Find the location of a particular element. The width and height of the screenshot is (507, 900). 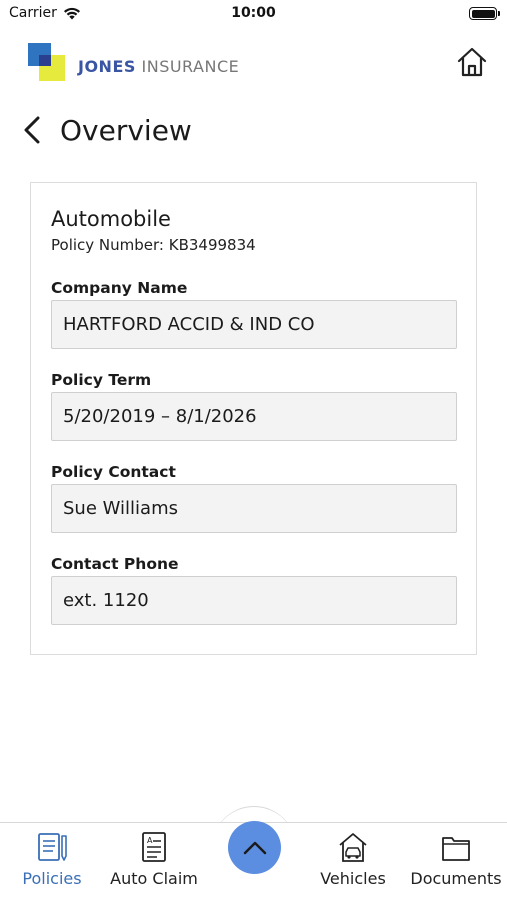

nav-label-auto-claim: Auto Claim is located at coordinates (154, 878).